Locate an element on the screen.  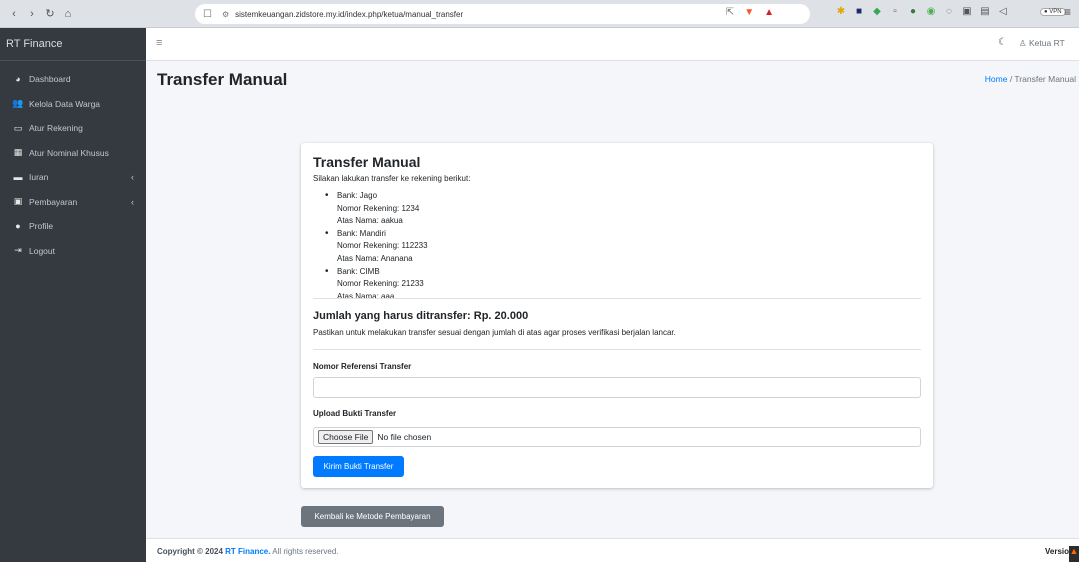
browser-menu-icon: ≡ is located at coordinates (1067, 12).